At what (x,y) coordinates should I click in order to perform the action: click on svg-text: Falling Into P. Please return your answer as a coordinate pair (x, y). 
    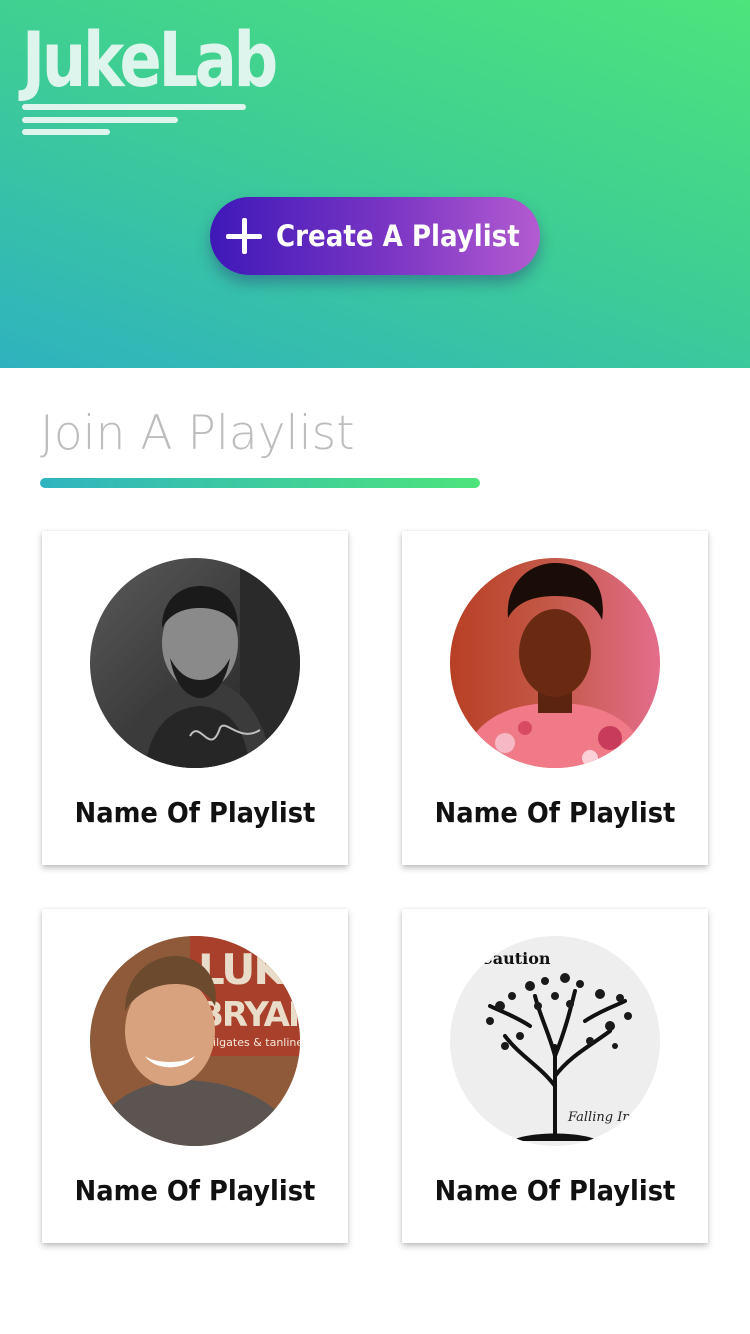
    Looking at the image, I should click on (612, 1117).